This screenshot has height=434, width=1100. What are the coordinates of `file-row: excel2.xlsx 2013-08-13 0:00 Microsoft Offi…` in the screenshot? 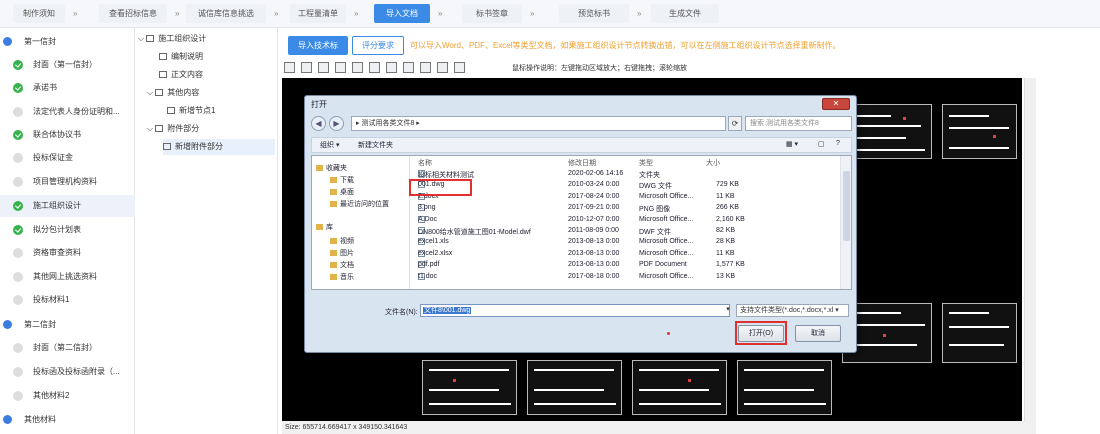 It's located at (584, 255).